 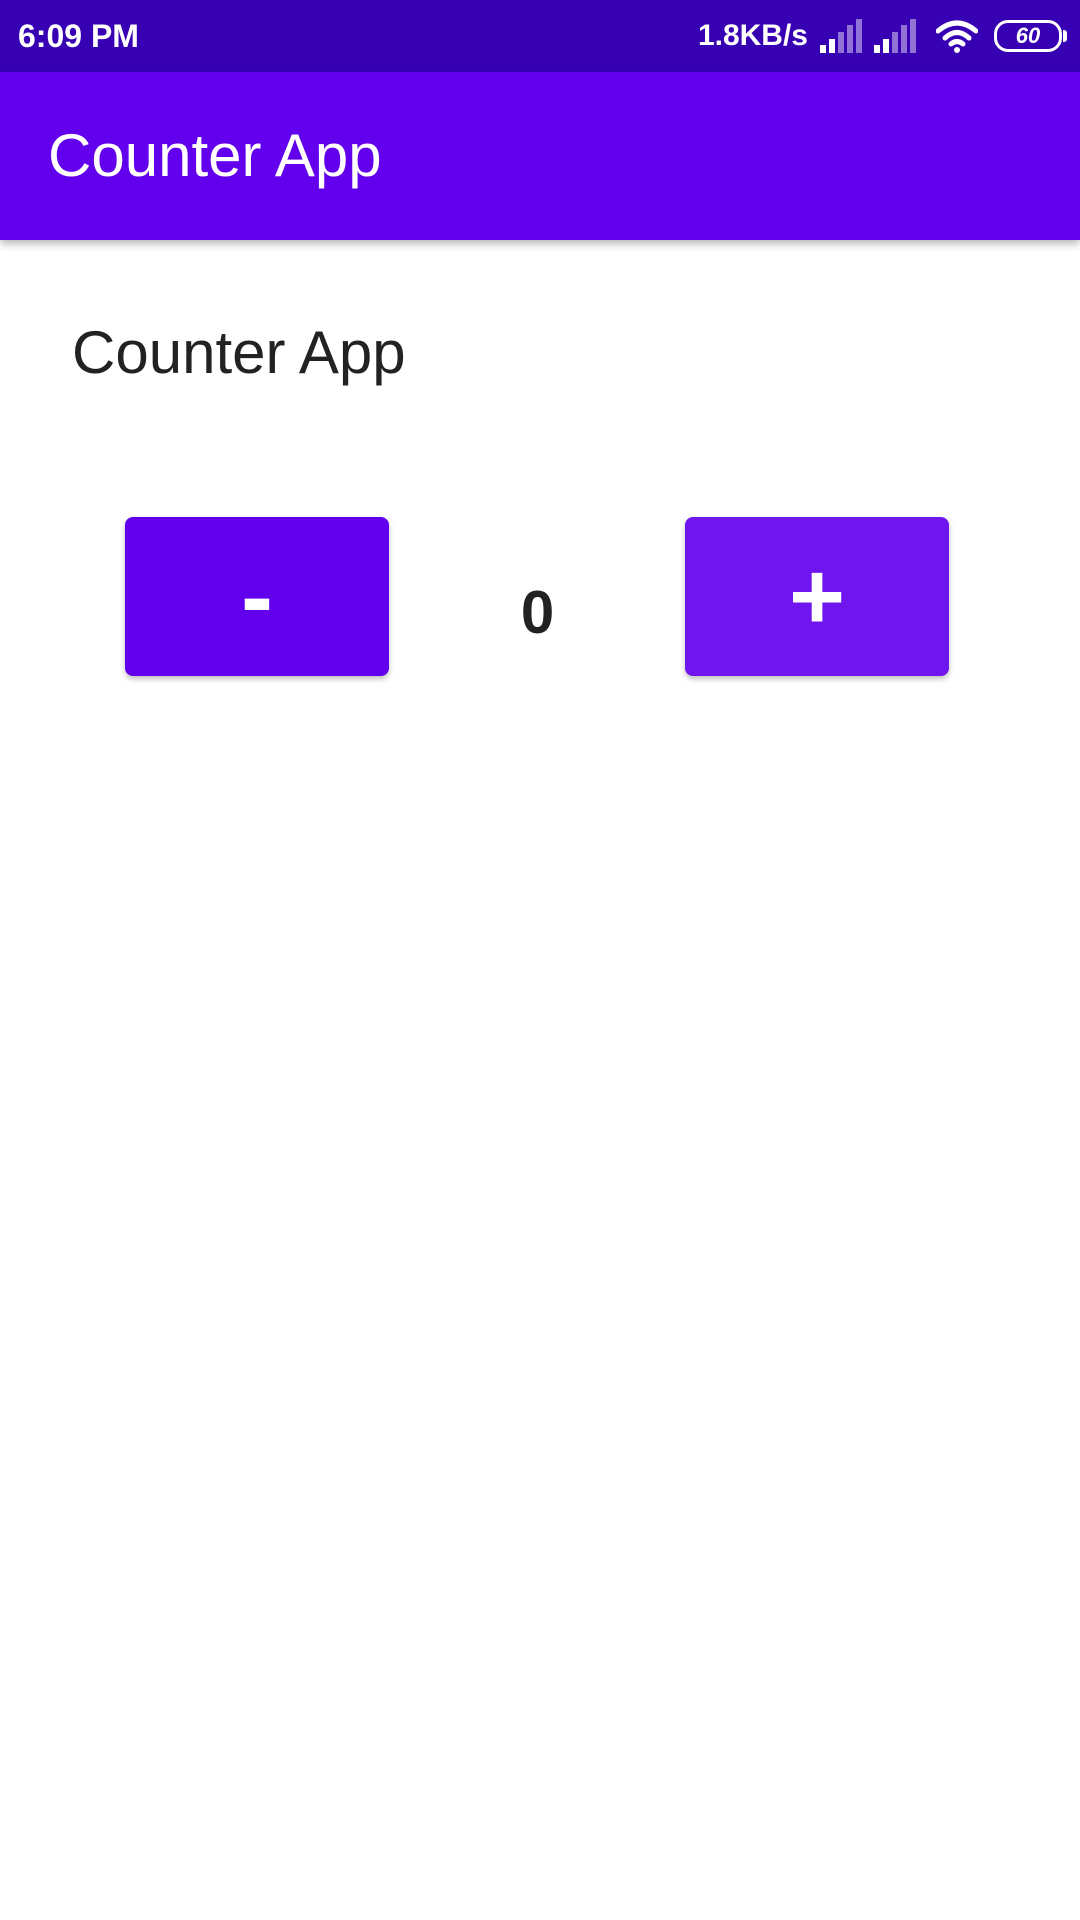 I want to click on battery-level: 60, so click(x=1028, y=35).